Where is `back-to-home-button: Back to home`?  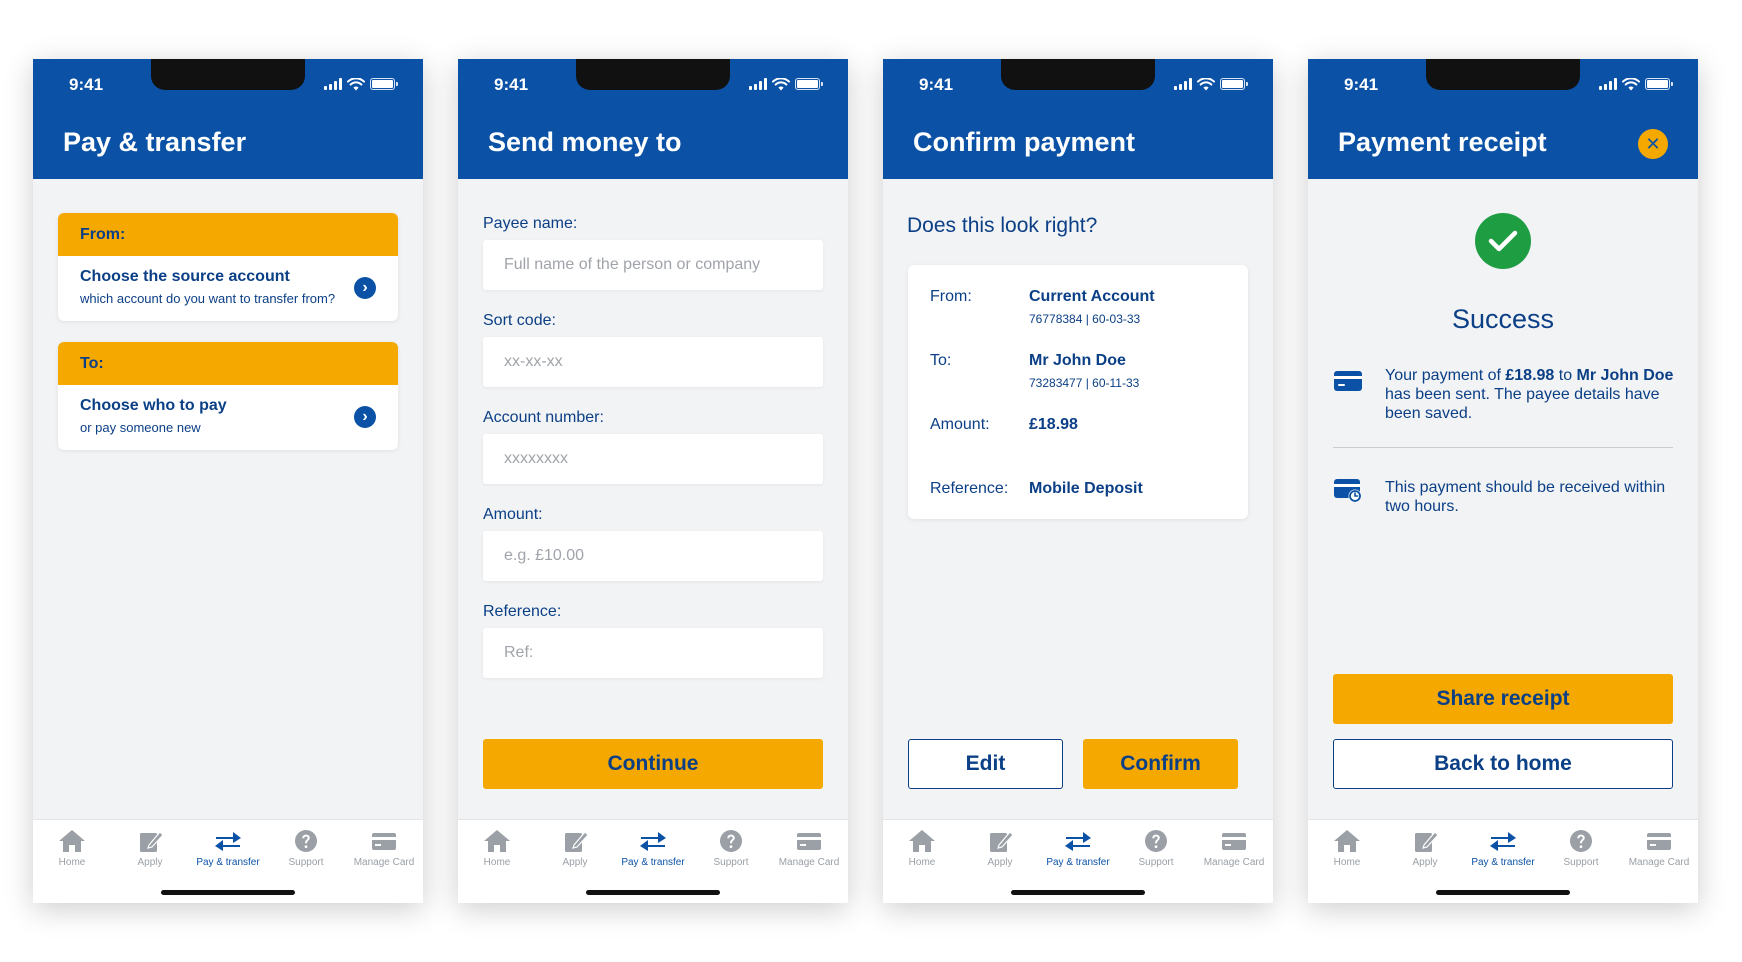
back-to-home-button: Back to home is located at coordinates (1503, 764).